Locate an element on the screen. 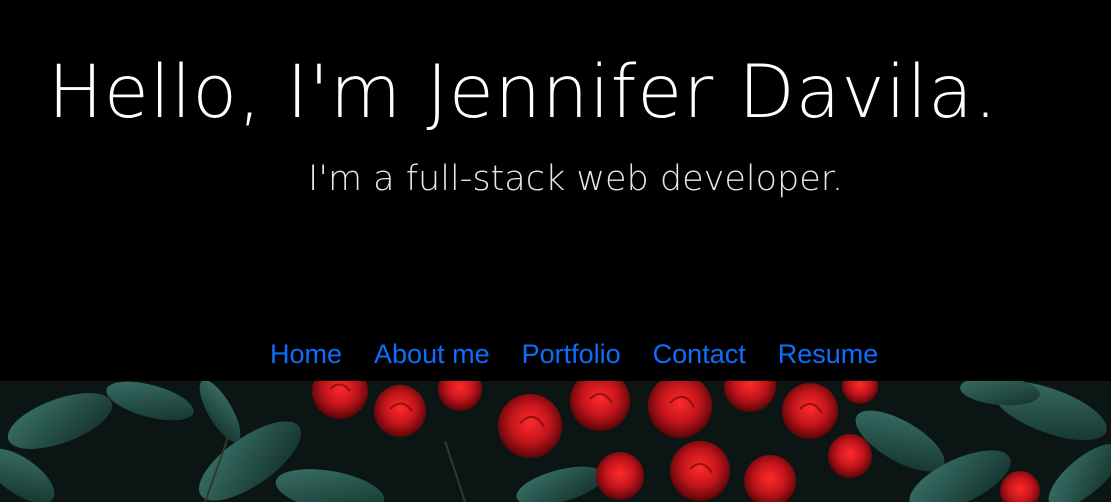 The width and height of the screenshot is (1111, 502). hero-subtitle: I'm a full-stack web developer. is located at coordinates (576, 179).